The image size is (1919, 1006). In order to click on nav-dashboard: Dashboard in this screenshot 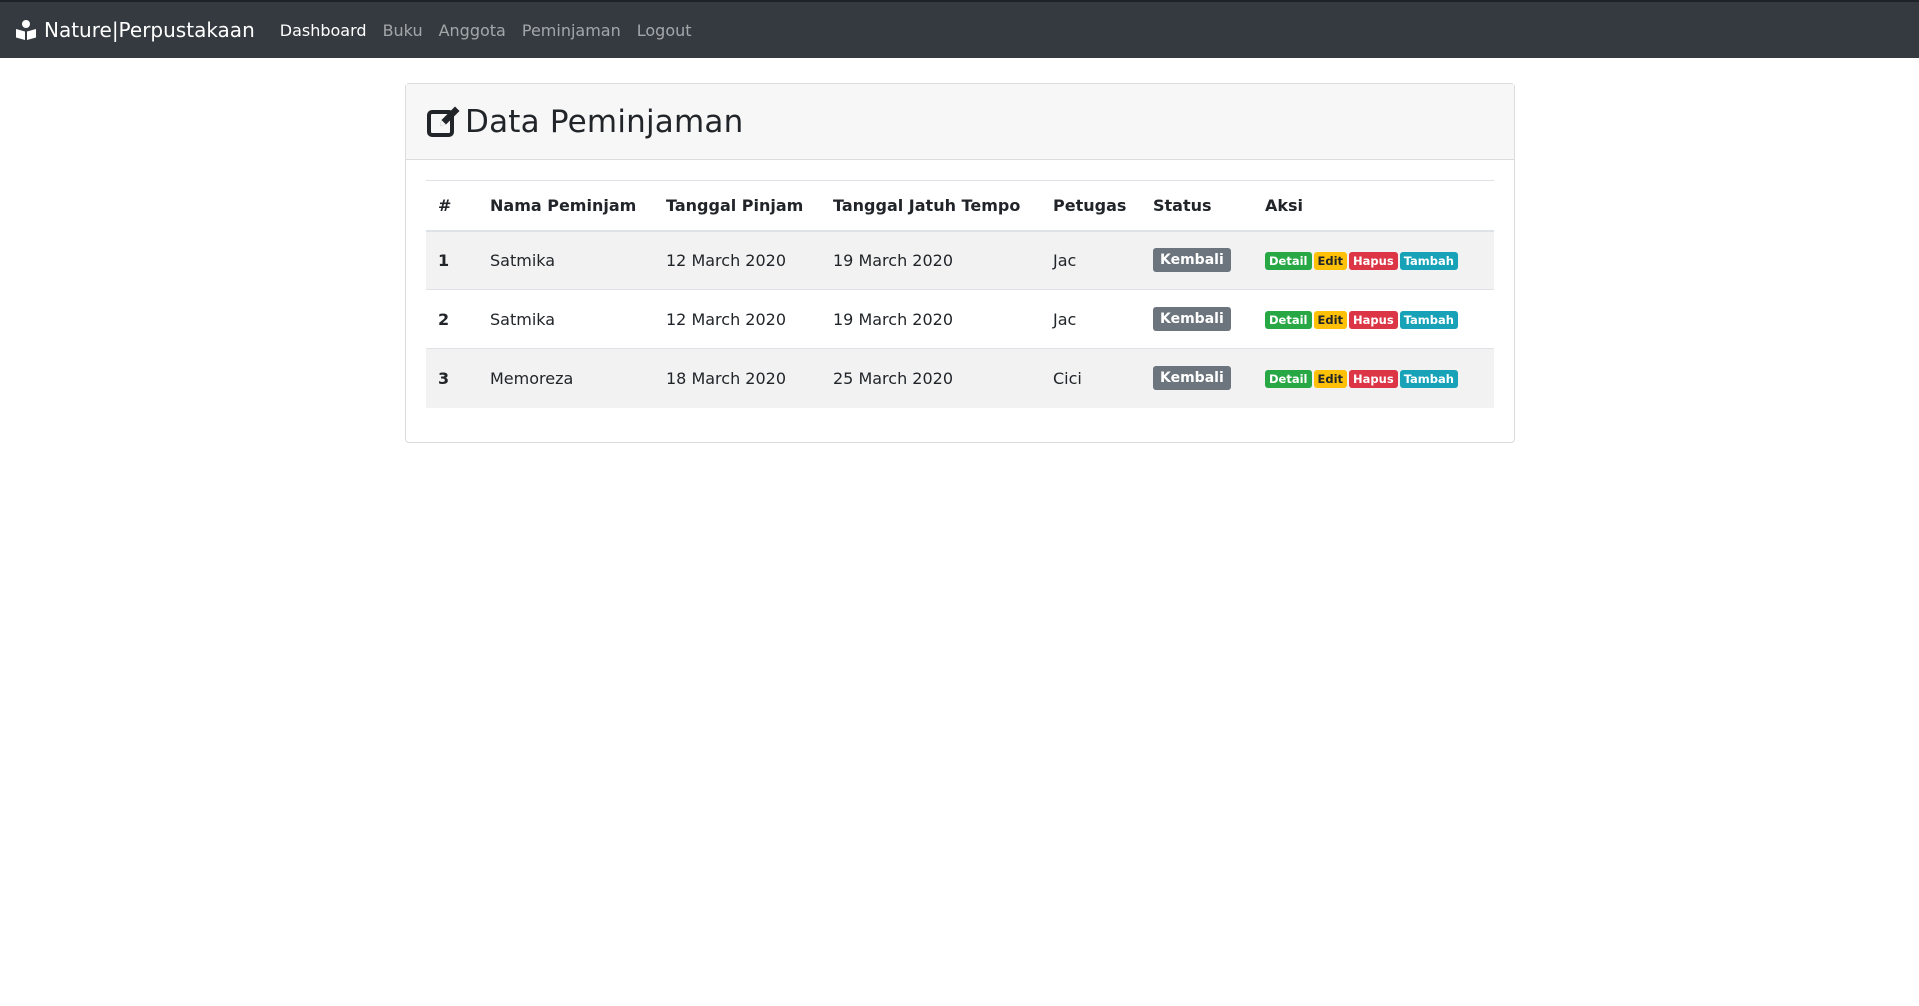, I will do `click(323, 30)`.